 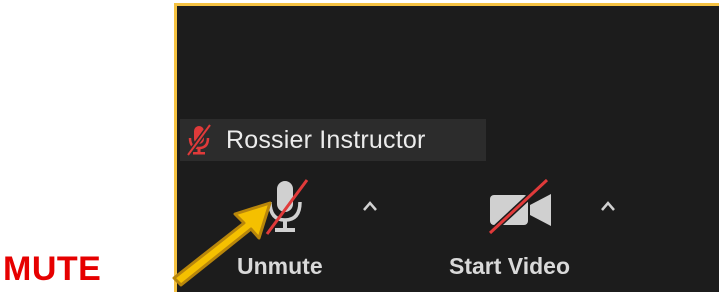 I want to click on mute-annotation-label: MUTE, so click(x=52, y=269).